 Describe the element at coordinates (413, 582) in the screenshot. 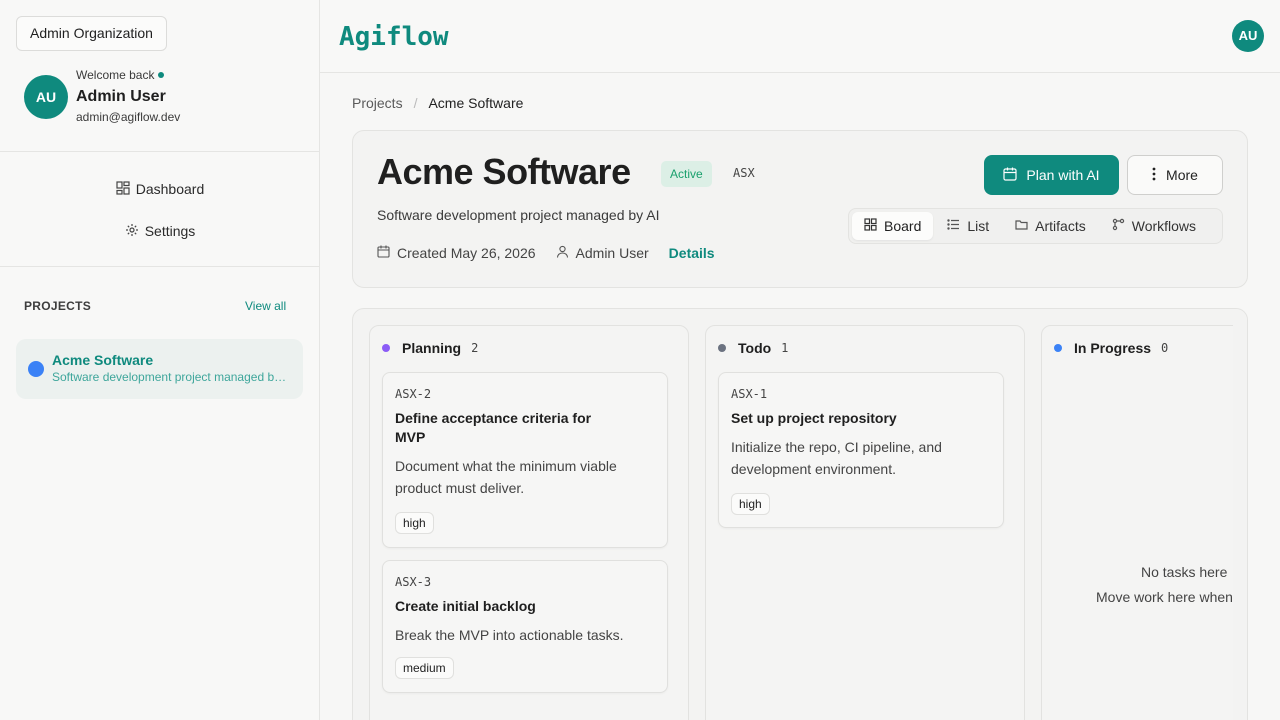

I see `task-key: ASX-3` at that location.